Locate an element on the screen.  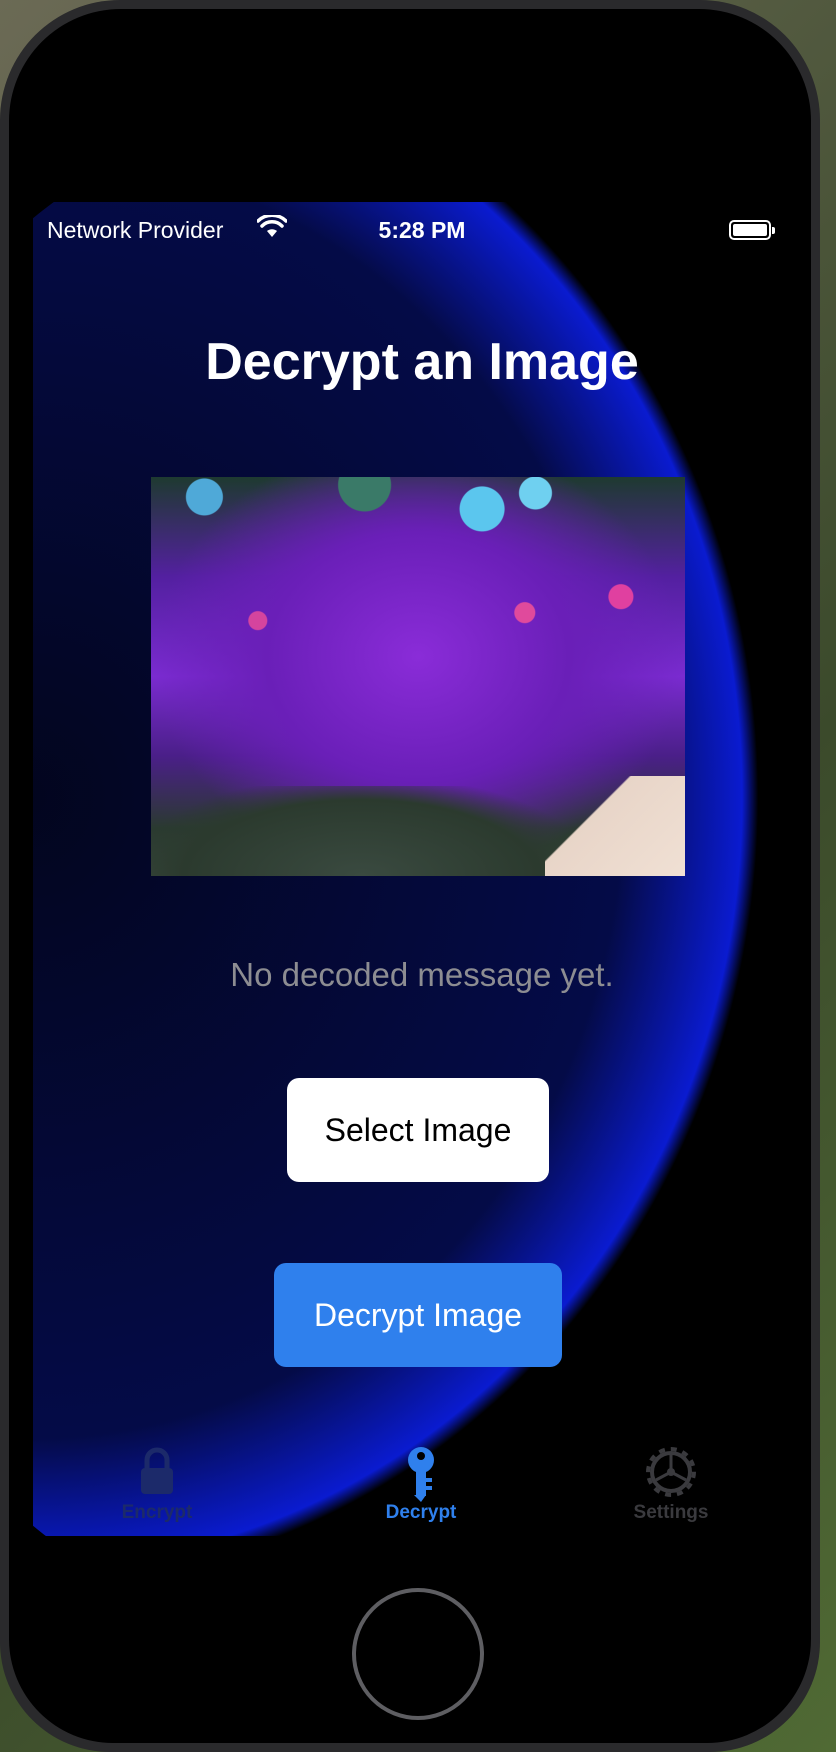
page-title: Decrypt an Image is located at coordinates (422, 362).